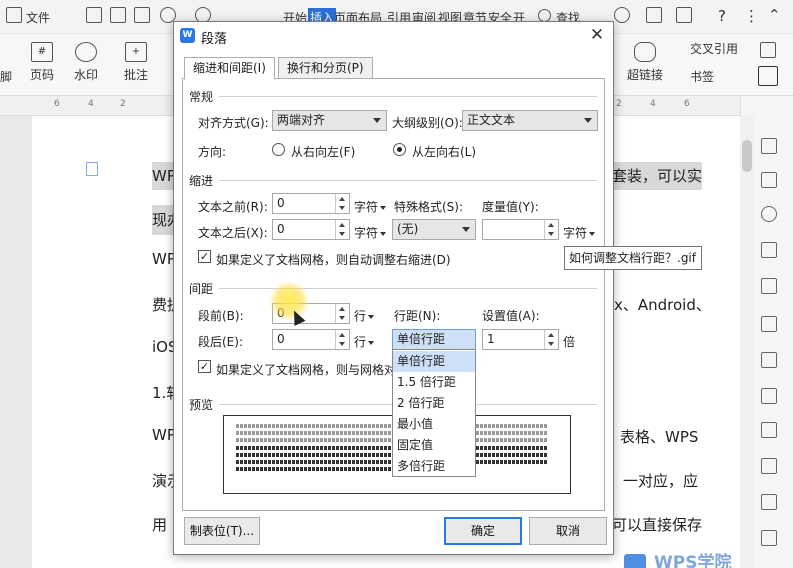 The image size is (793, 568). I want to click on doc-line-right: x、Android、, so click(662, 304).